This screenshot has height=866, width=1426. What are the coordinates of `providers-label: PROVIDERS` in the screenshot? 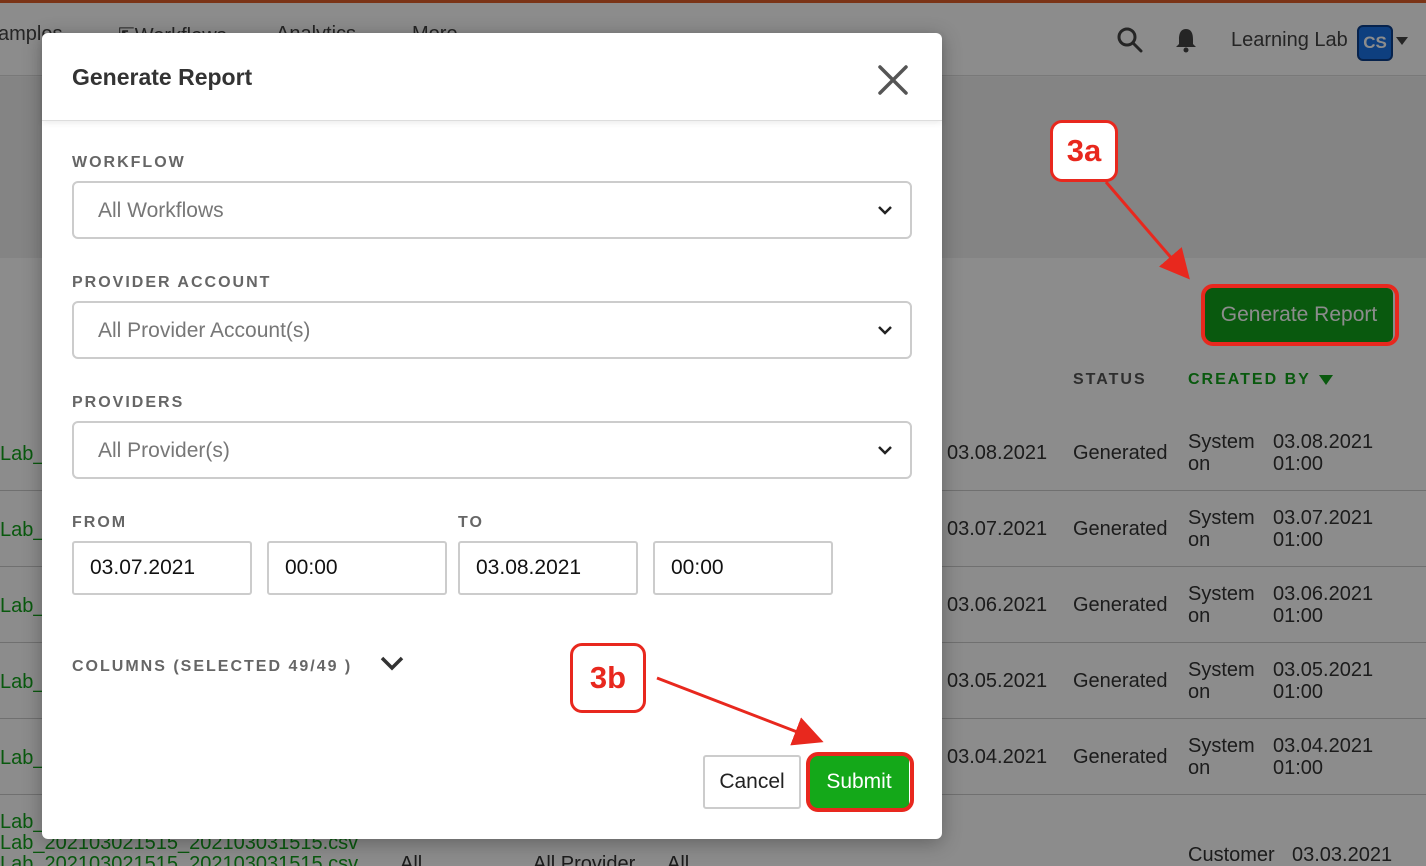 It's located at (128, 402).